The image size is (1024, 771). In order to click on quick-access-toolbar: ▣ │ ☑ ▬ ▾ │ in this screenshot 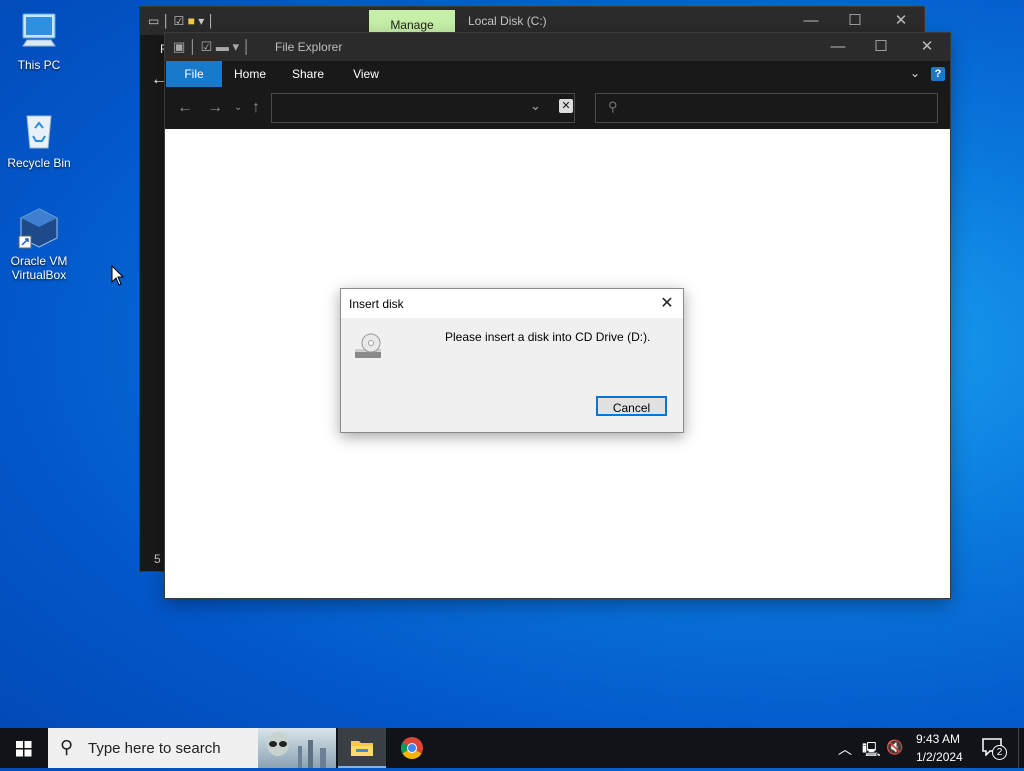, I will do `click(212, 47)`.